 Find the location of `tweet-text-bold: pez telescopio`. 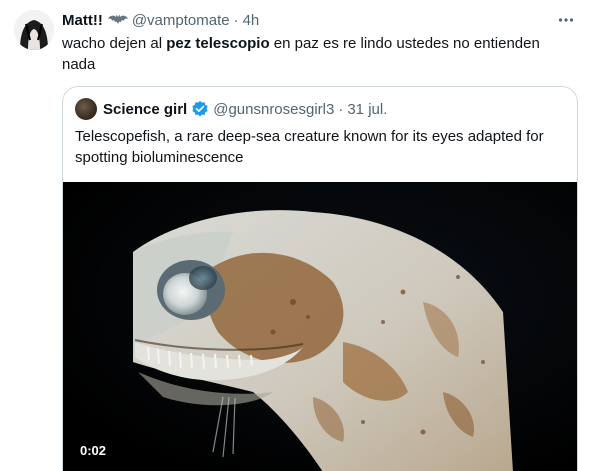

tweet-text-bold: pez telescopio is located at coordinates (218, 43).